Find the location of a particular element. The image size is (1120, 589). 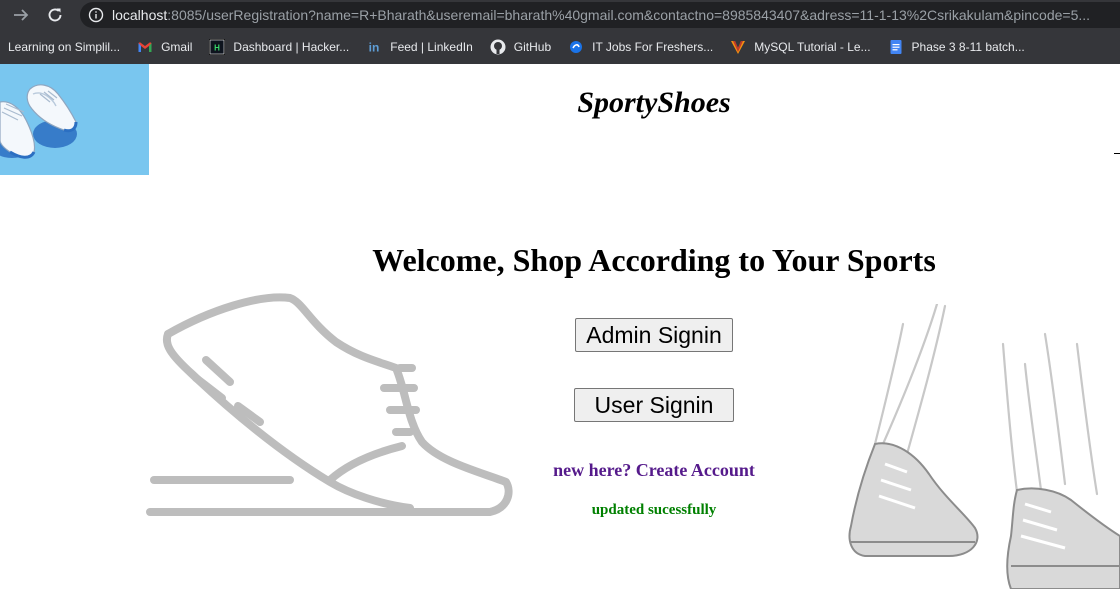

bookmark-linkedin: in Feed | LinkedIn is located at coordinates (419, 47).